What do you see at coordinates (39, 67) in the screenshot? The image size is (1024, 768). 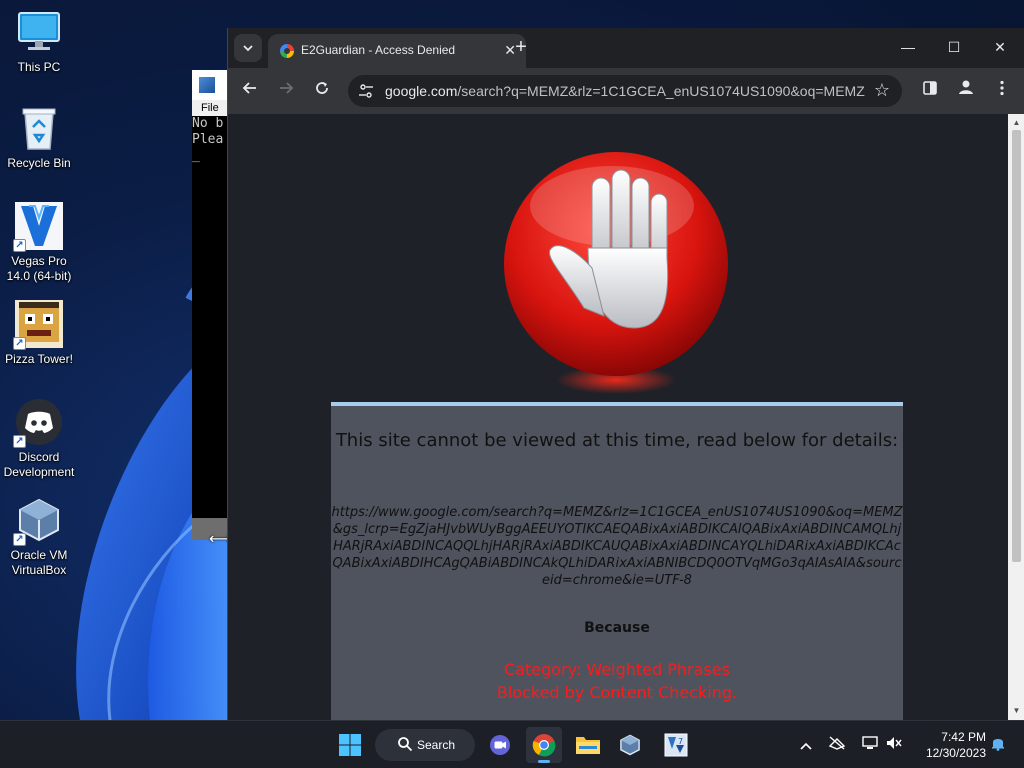 I see `desktop-icon-label: This PC` at bounding box center [39, 67].